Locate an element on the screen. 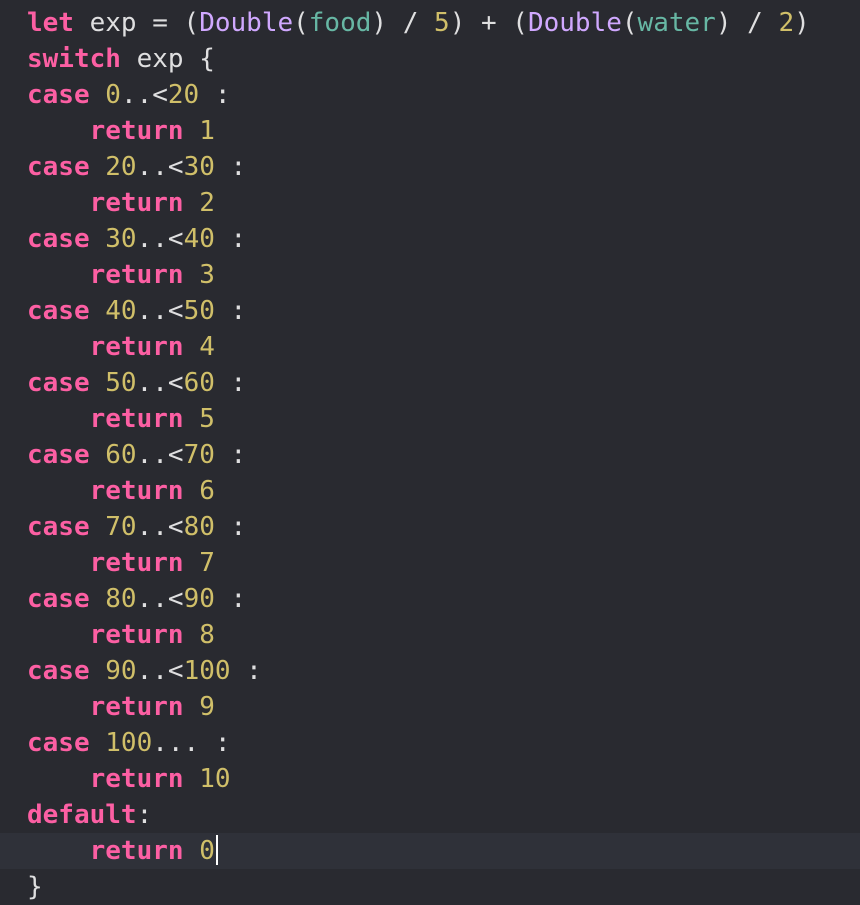  code-line: return 10 is located at coordinates (430, 779).